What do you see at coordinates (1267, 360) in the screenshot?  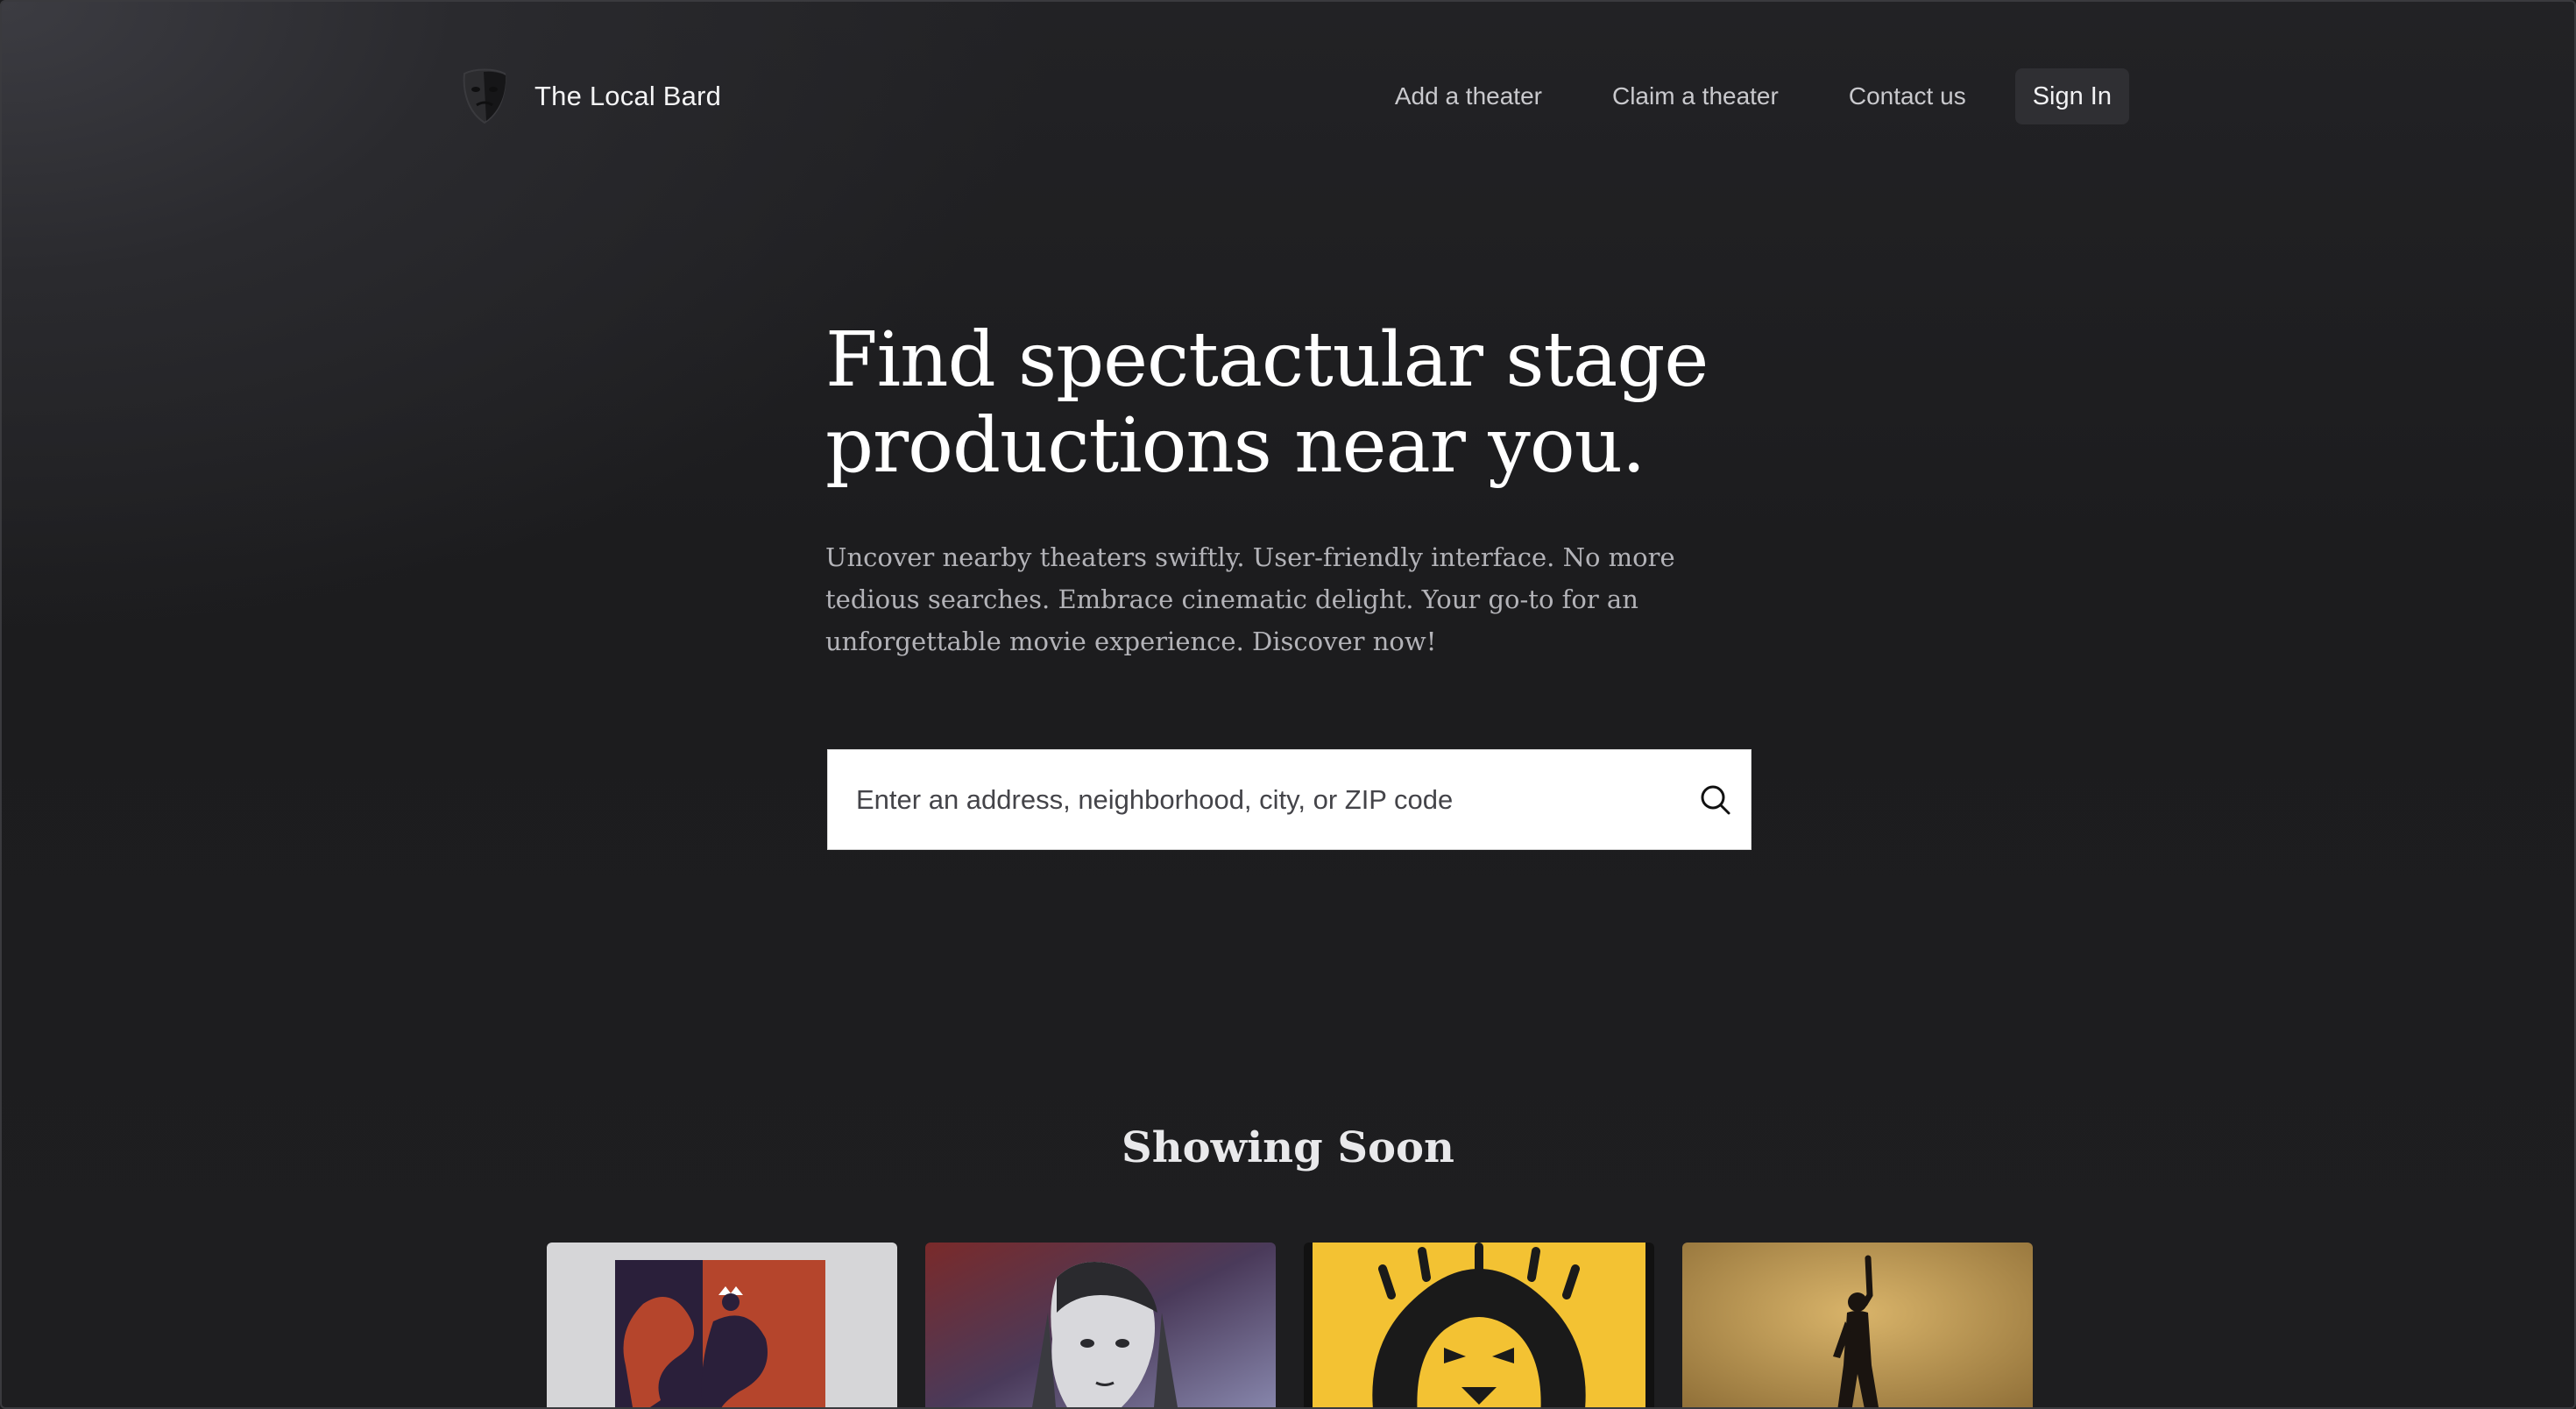 I see `hero-title-line-1: Find spectactular stage` at bounding box center [1267, 360].